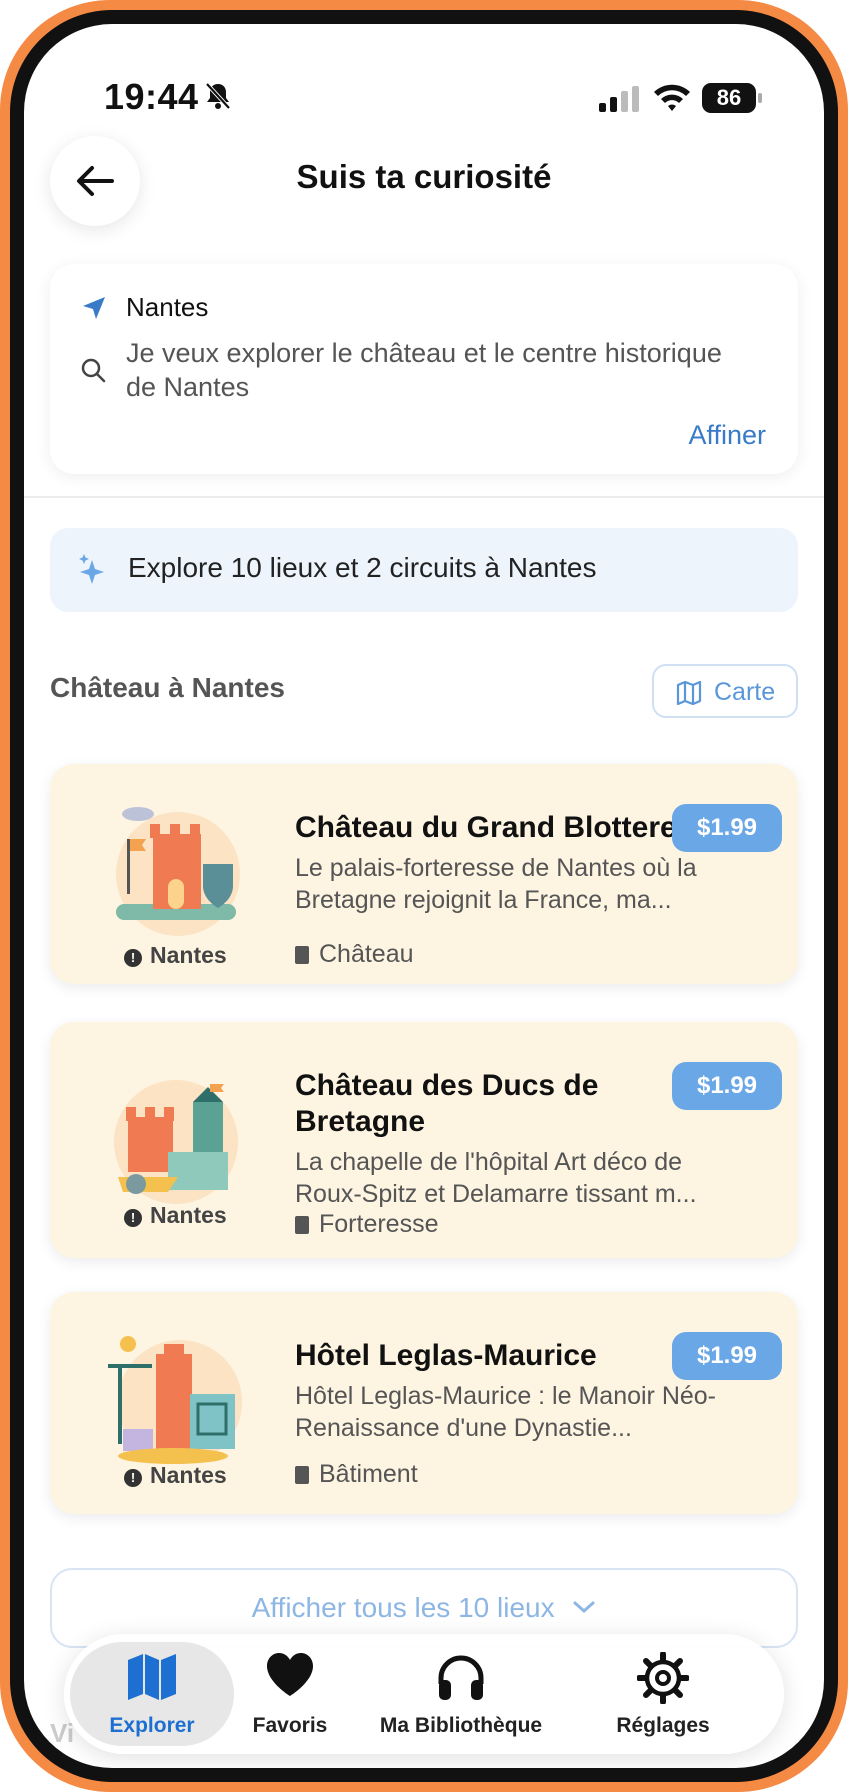 The height and width of the screenshot is (1792, 848). I want to click on cellular-signal-icon, so click(619, 99).